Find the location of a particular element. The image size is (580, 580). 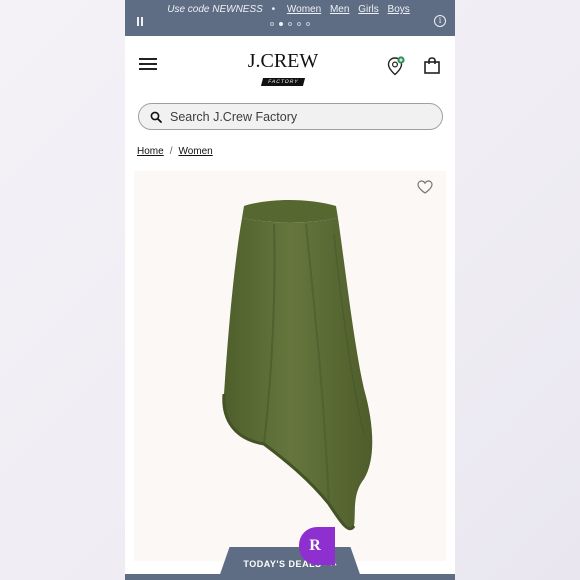

shopping-bag-icon is located at coordinates (432, 65).